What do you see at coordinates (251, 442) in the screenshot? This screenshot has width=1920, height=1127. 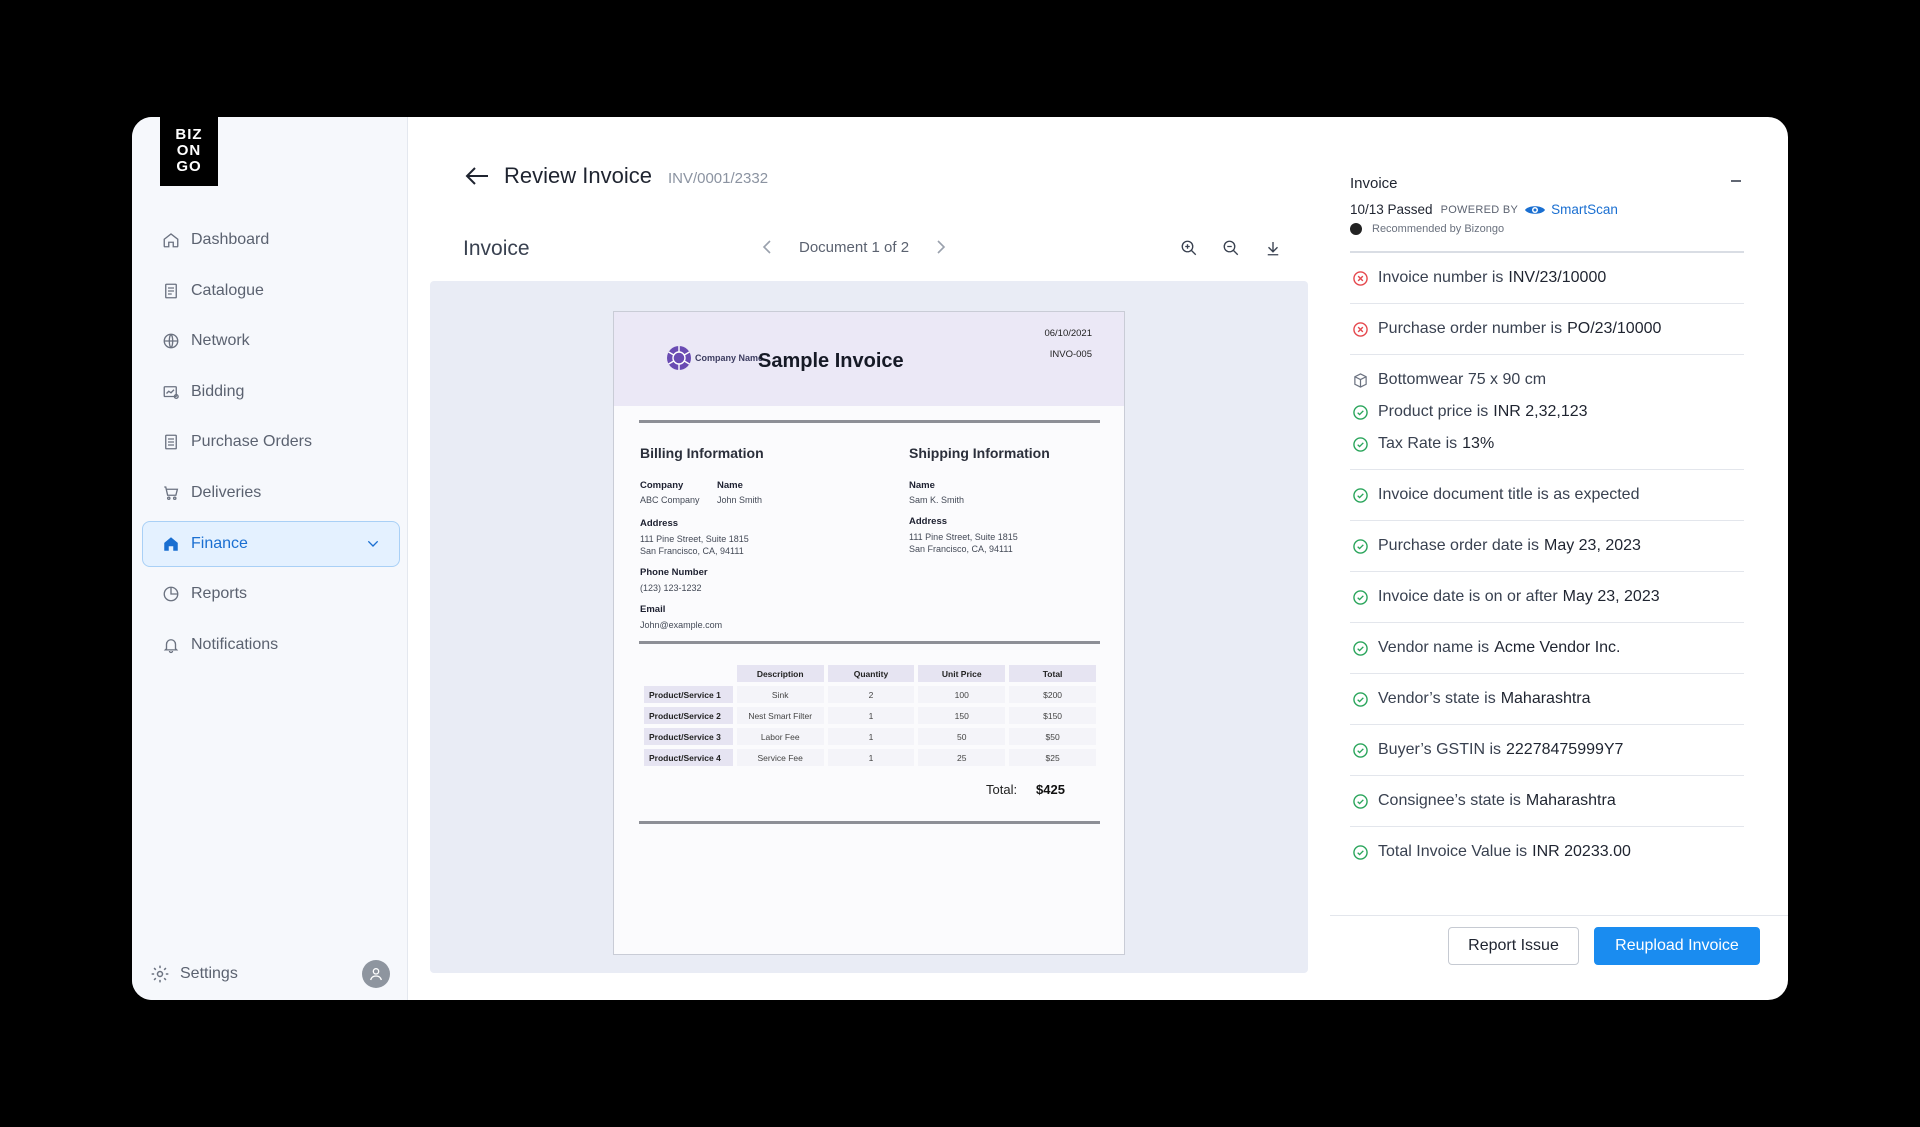 I see `sidebar-item-label: Purchase Orders` at bounding box center [251, 442].